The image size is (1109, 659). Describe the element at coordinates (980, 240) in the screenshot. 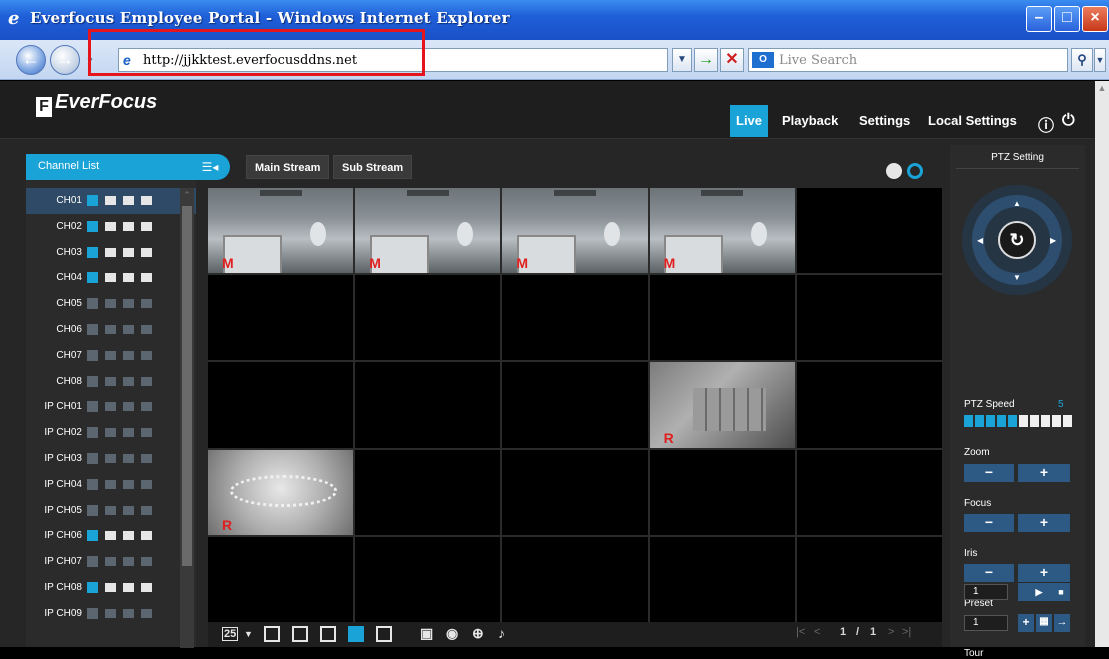

I see `ptz-left-icon: ◀` at that location.